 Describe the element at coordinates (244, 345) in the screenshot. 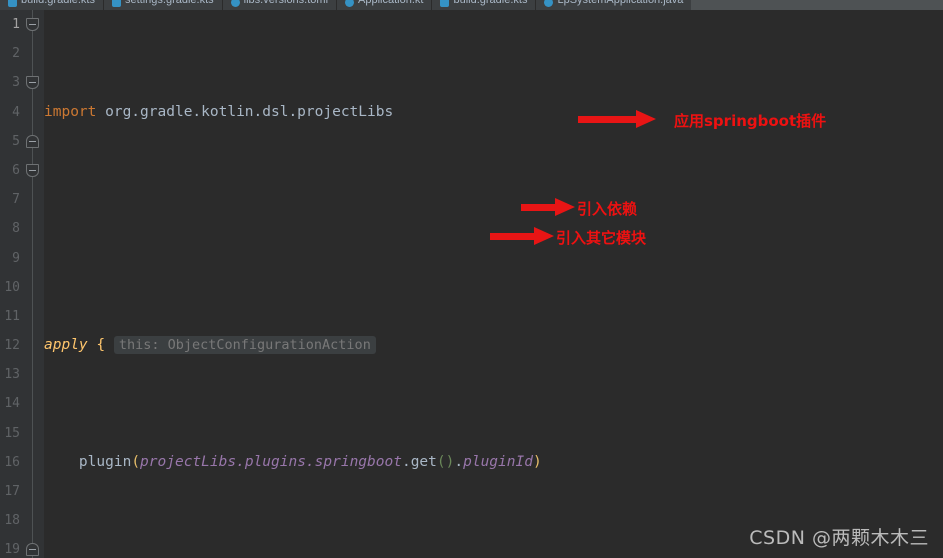

I see `inlay-hint-this-type: this: ObjectConfigurationAction` at that location.